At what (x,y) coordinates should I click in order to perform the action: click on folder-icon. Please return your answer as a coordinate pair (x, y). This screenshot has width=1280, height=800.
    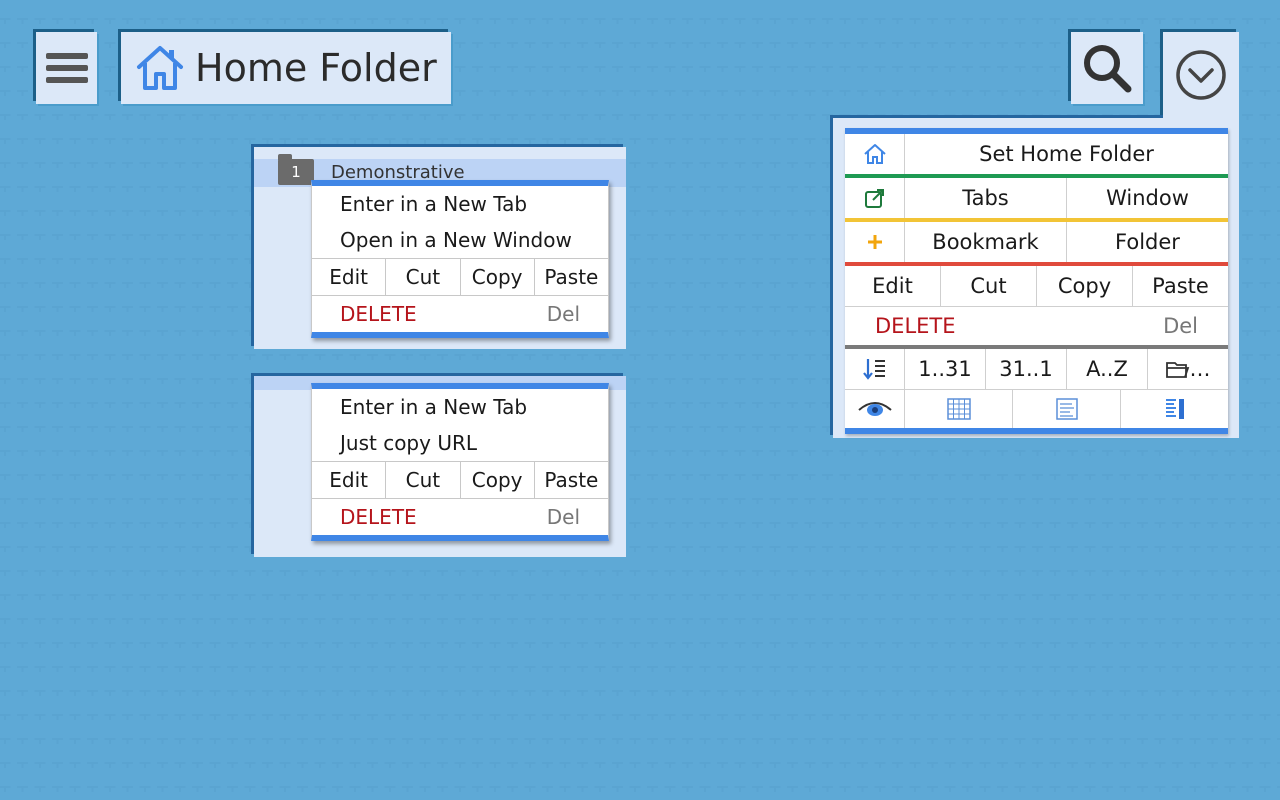
    Looking at the image, I should click on (1177, 370).